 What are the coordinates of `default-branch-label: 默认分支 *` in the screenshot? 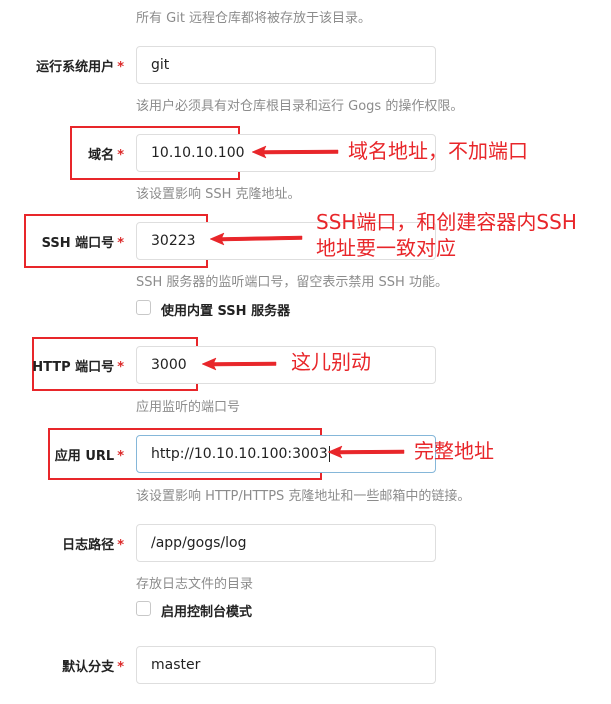 It's located at (62, 665).